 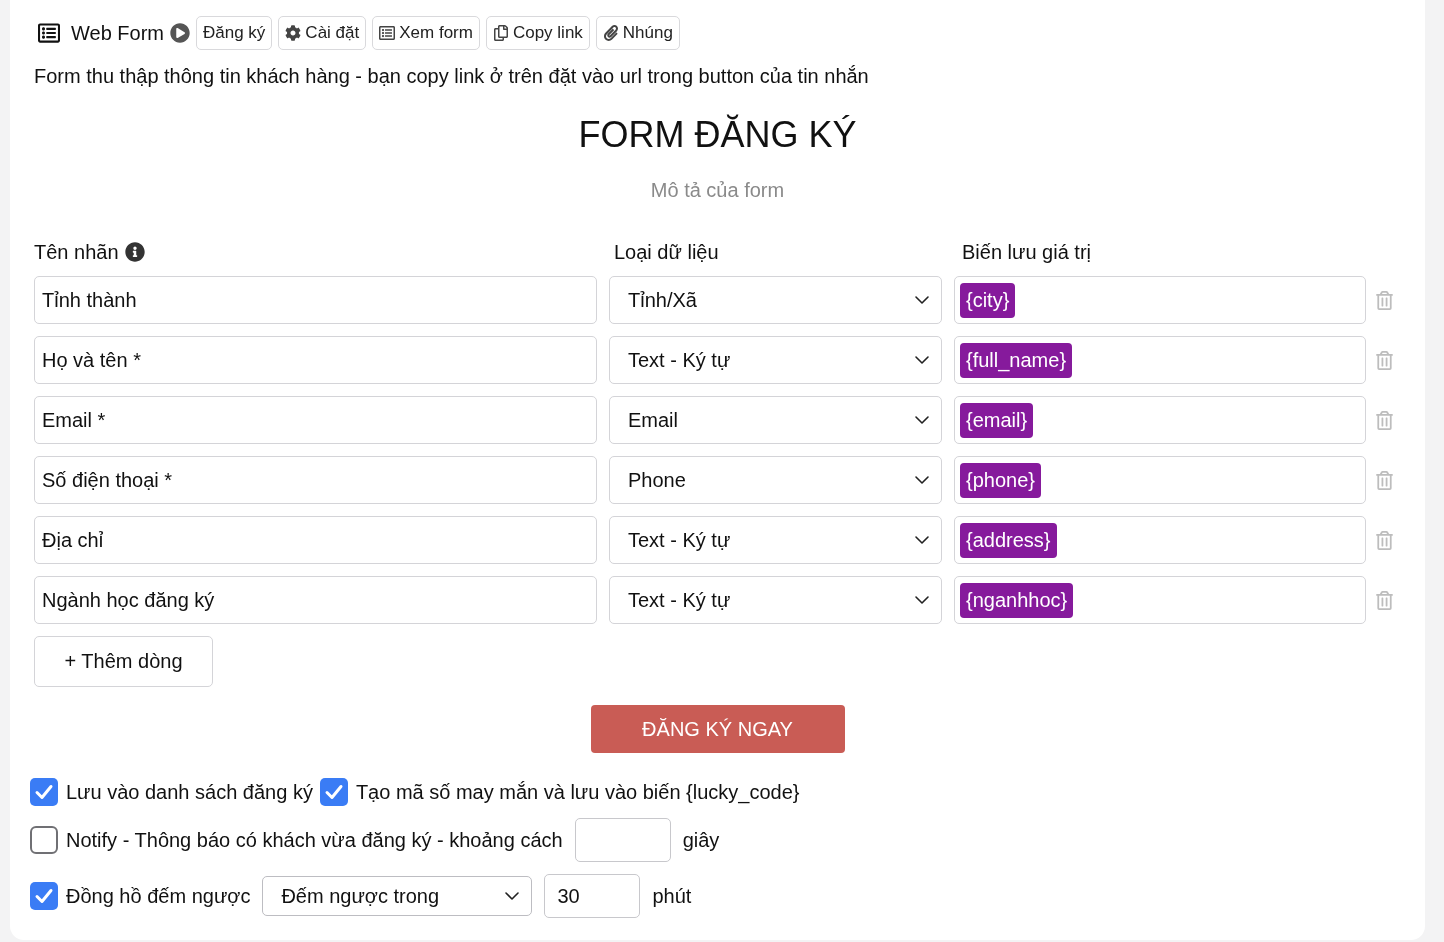 I want to click on checkbox-label: Đồng hồ đếm ngược, so click(x=158, y=896).